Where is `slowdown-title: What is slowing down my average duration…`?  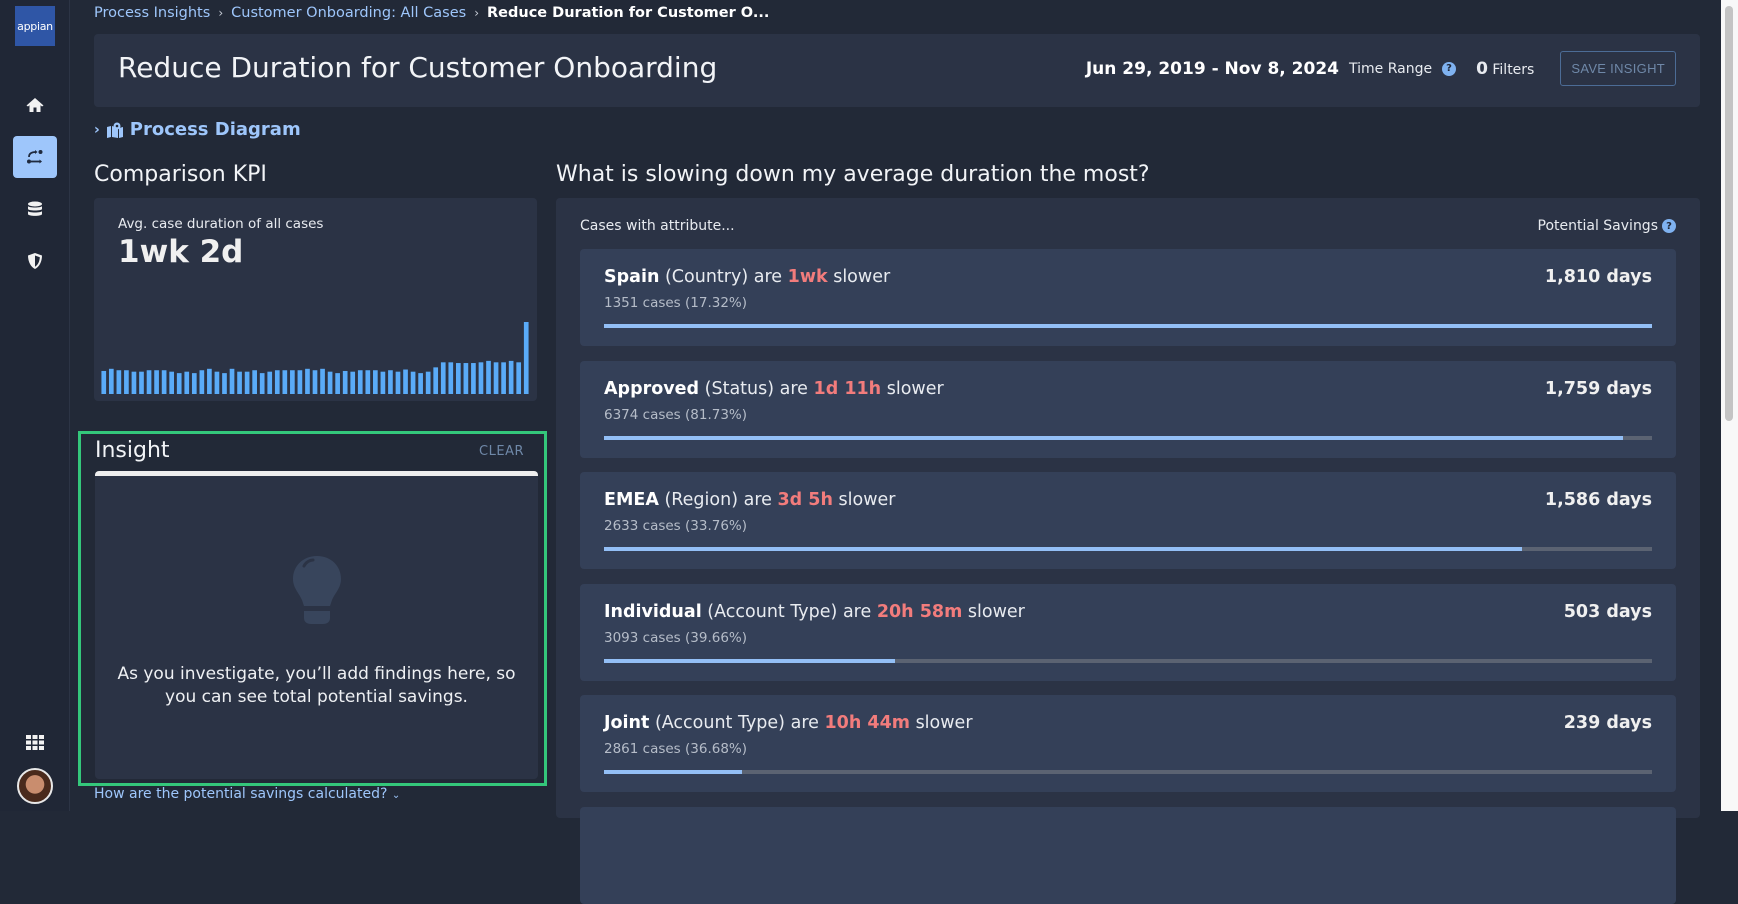 slowdown-title: What is slowing down my average duration… is located at coordinates (853, 174).